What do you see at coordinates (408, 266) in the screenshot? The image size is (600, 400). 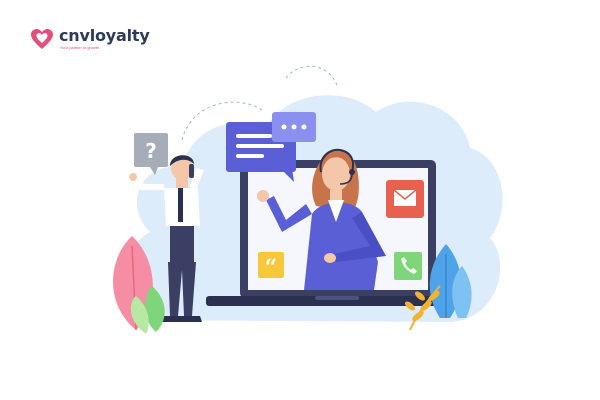 I see `phone-icon` at bounding box center [408, 266].